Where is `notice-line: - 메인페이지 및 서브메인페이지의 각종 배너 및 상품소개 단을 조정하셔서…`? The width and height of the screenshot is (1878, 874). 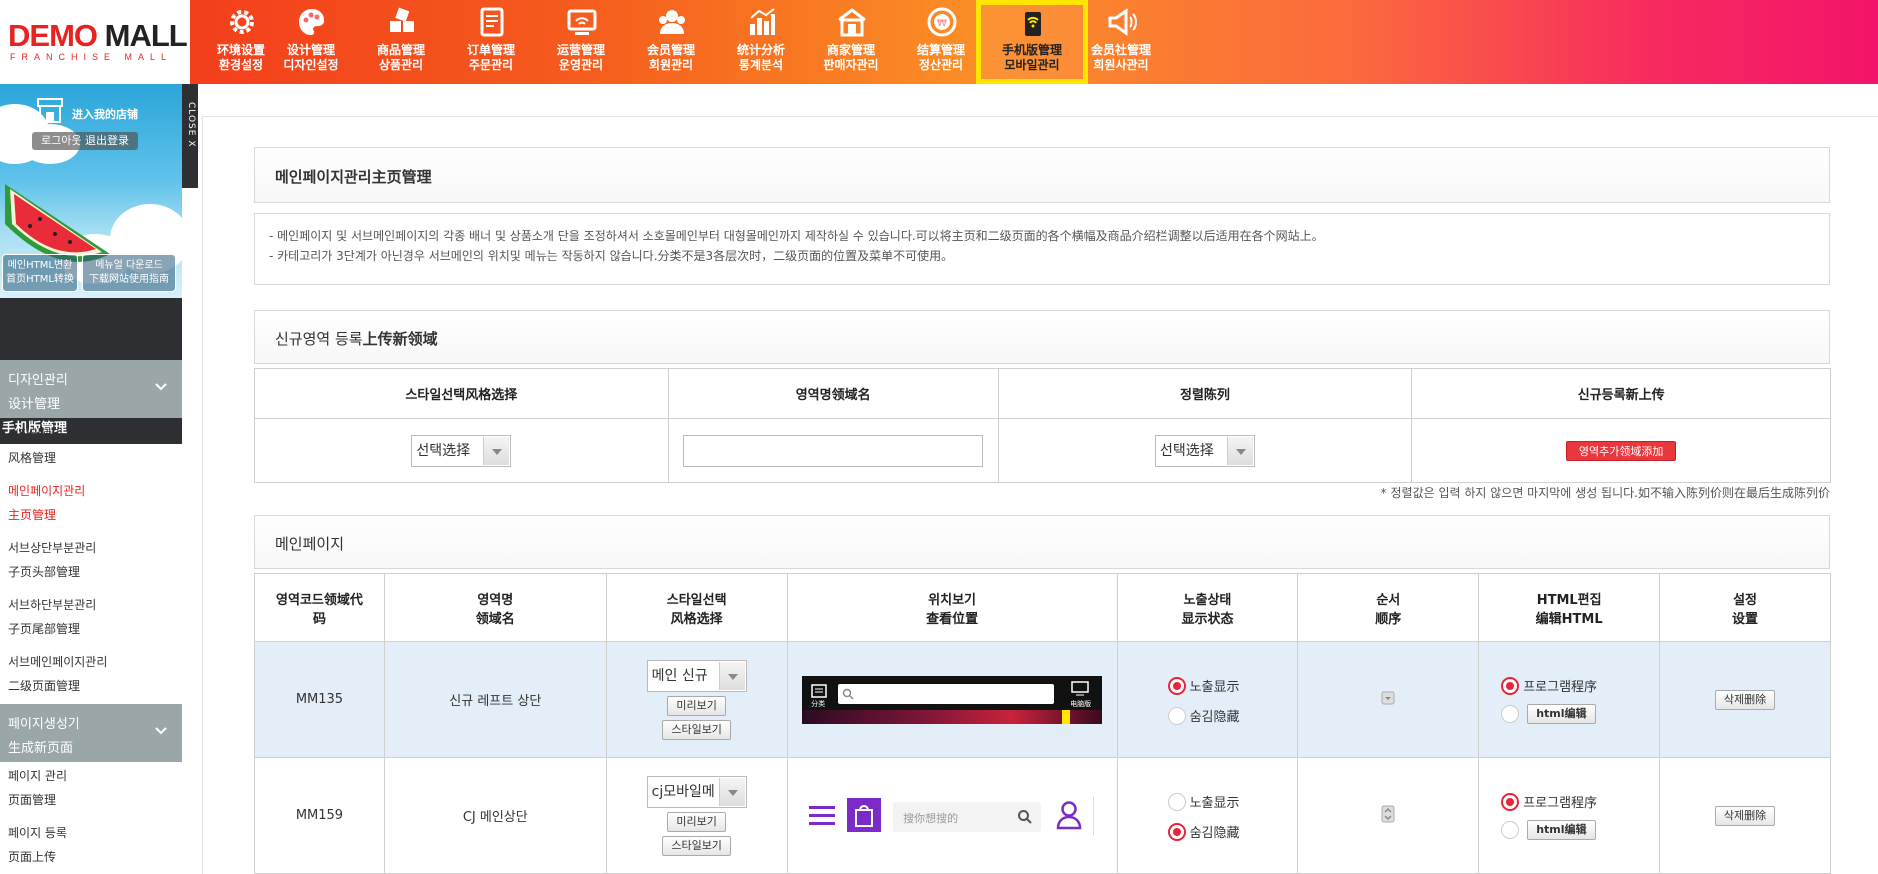 notice-line: - 메인페이지 및 서브메인페이지의 각종 배너 및 상품소개 단을 조정하셔서… is located at coordinates (796, 236).